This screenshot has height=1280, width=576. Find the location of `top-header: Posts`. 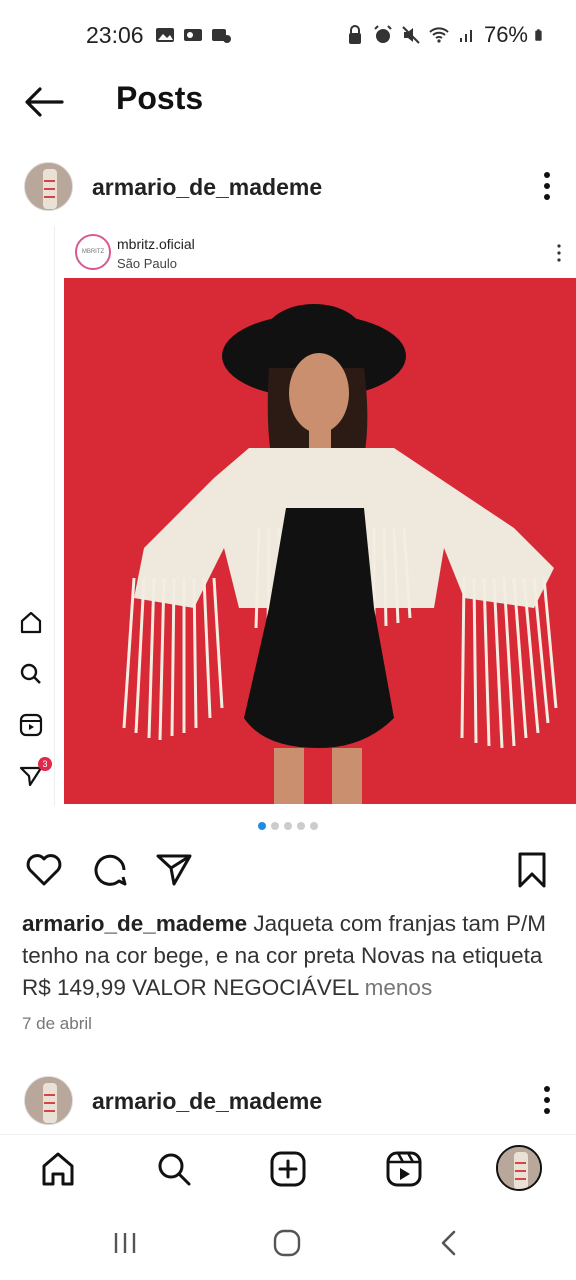

top-header: Posts is located at coordinates (288, 102).